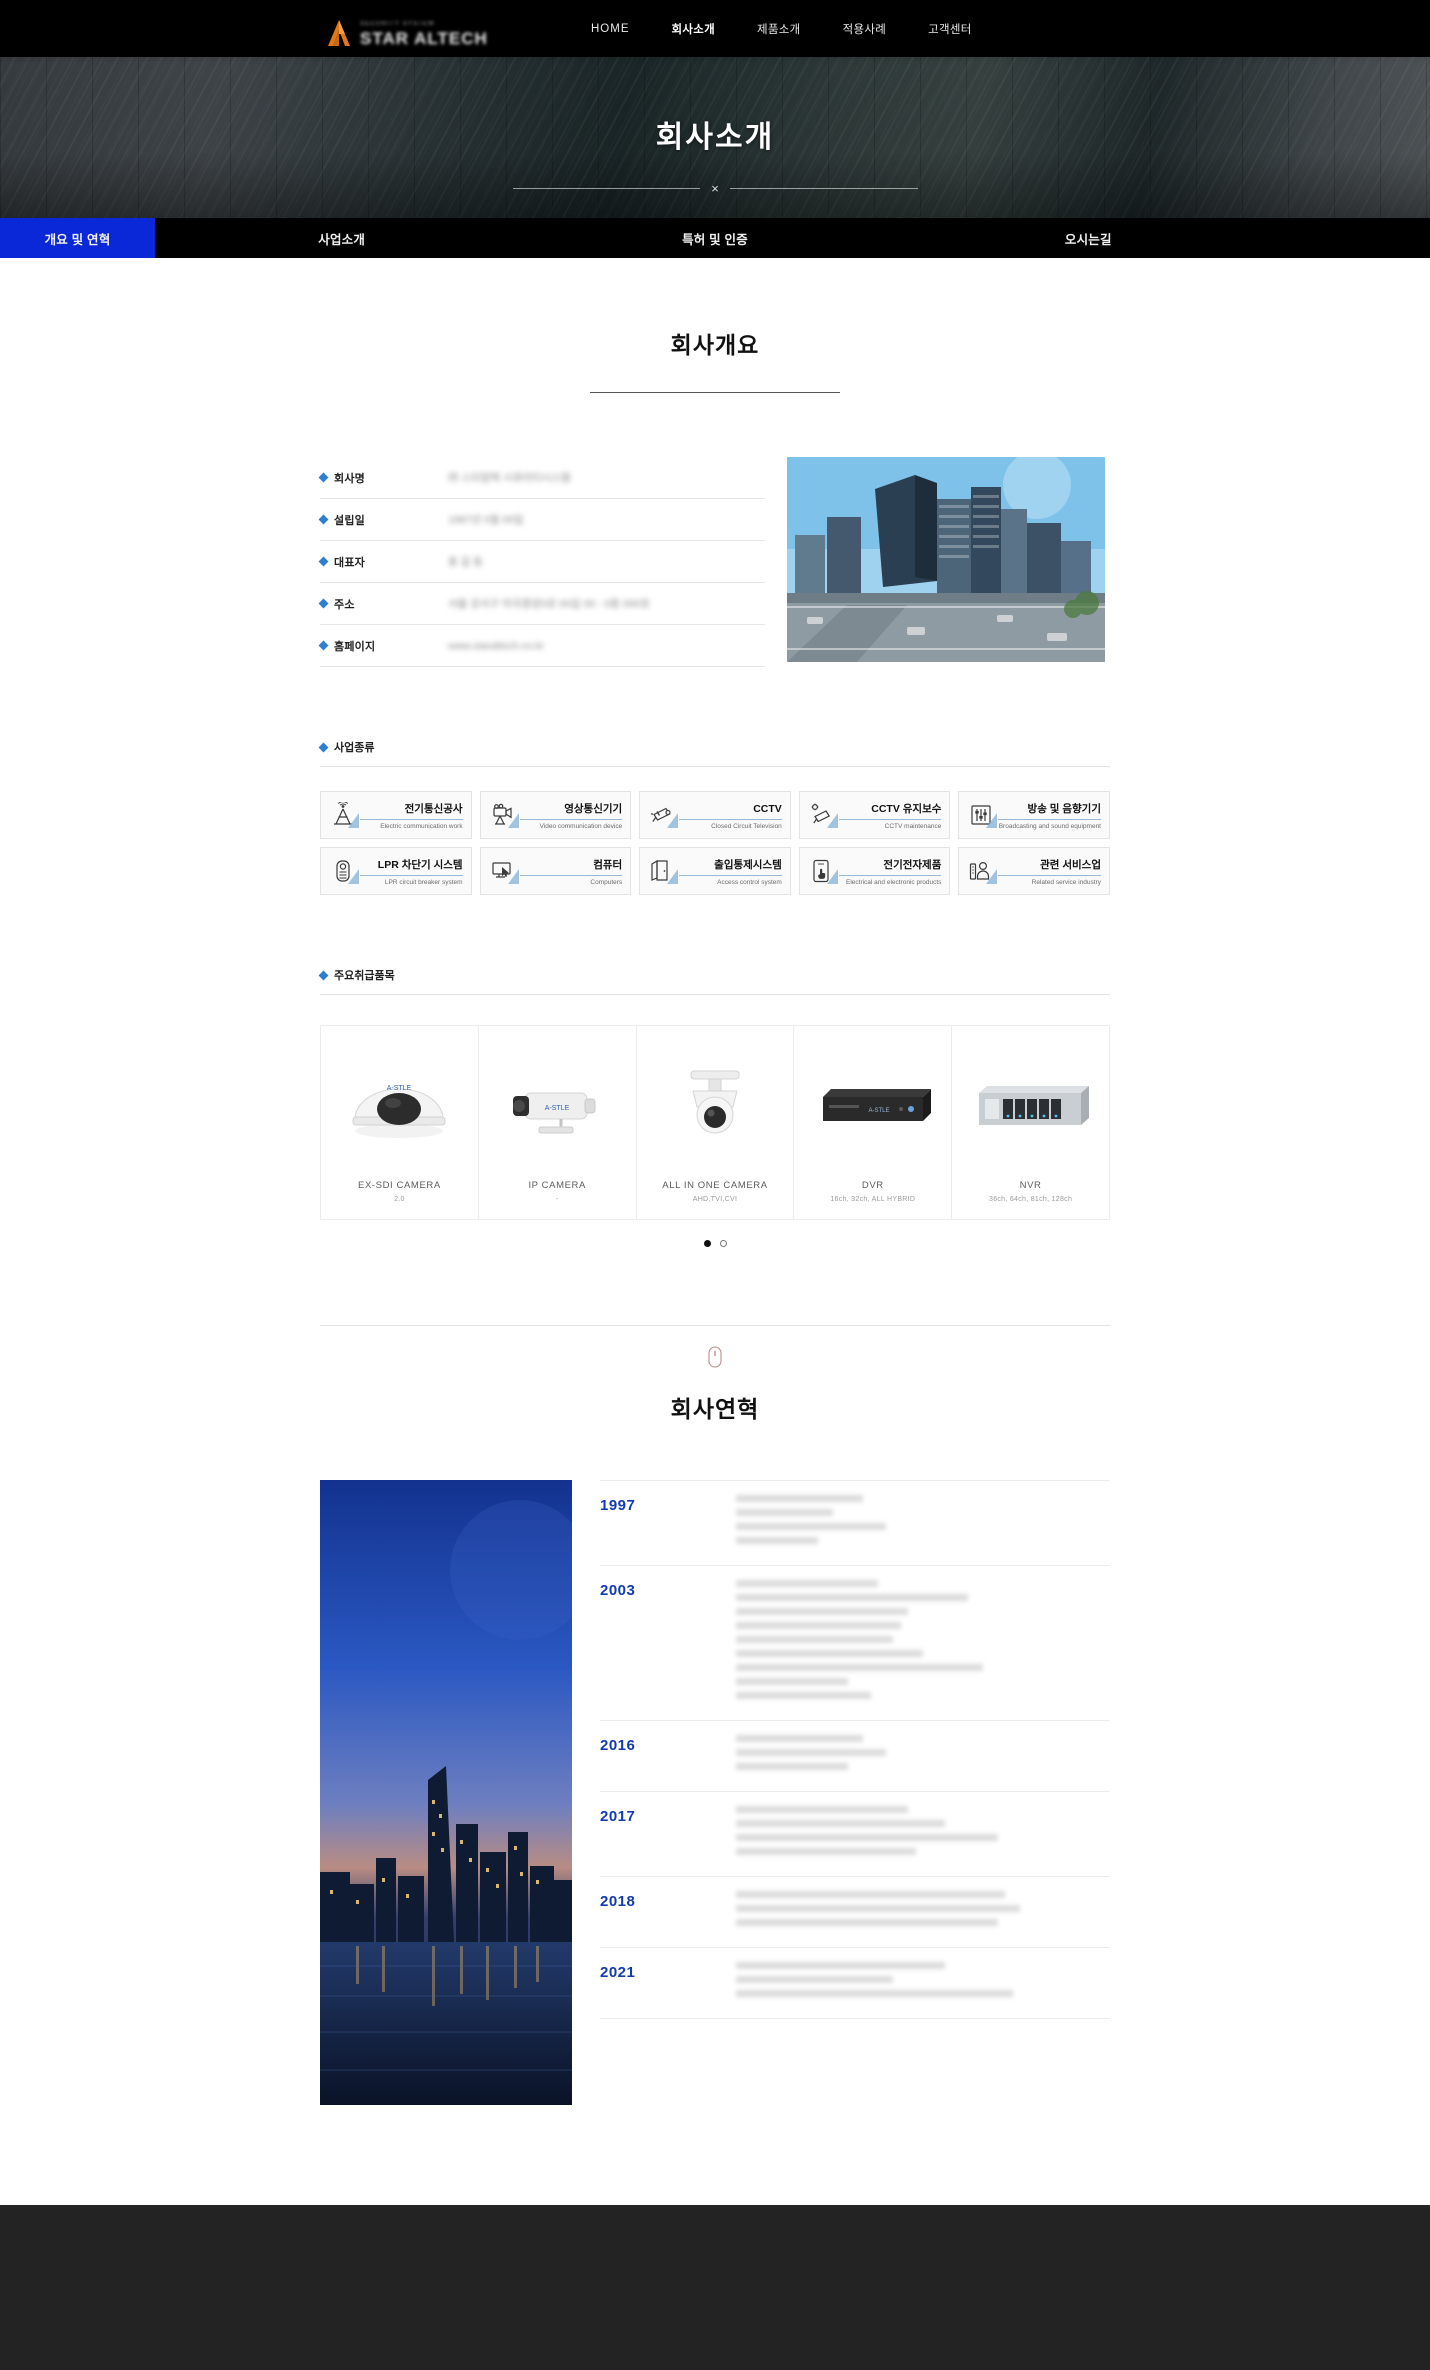  I want to click on overview-heading-wrap: 회사개요, so click(715, 325).